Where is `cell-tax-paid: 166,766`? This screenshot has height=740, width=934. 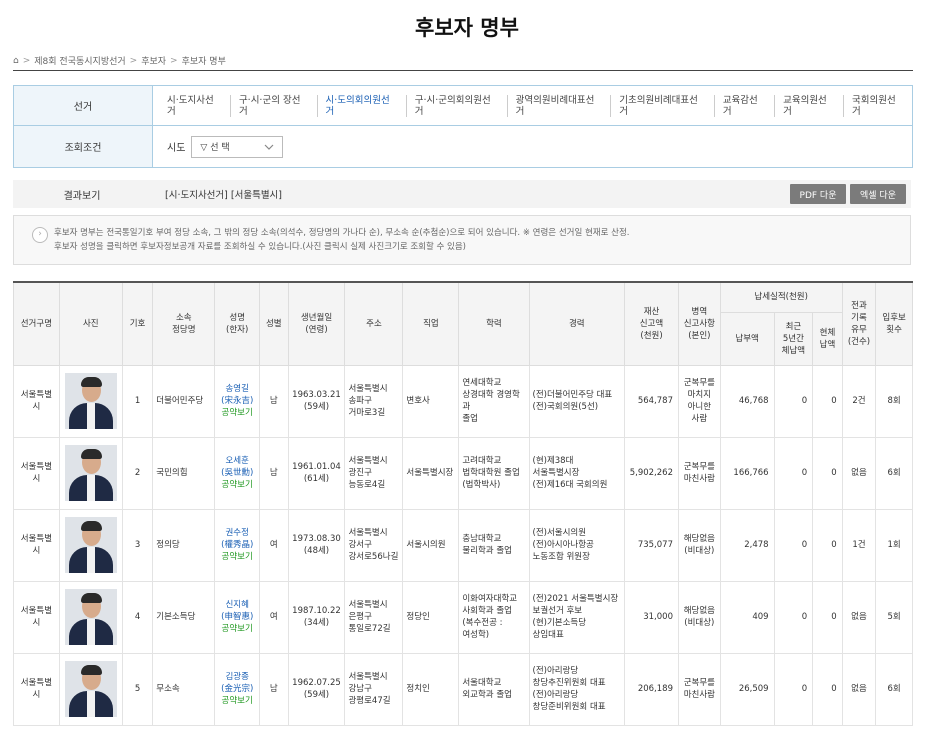
cell-tax-paid: 166,766 is located at coordinates (747, 473).